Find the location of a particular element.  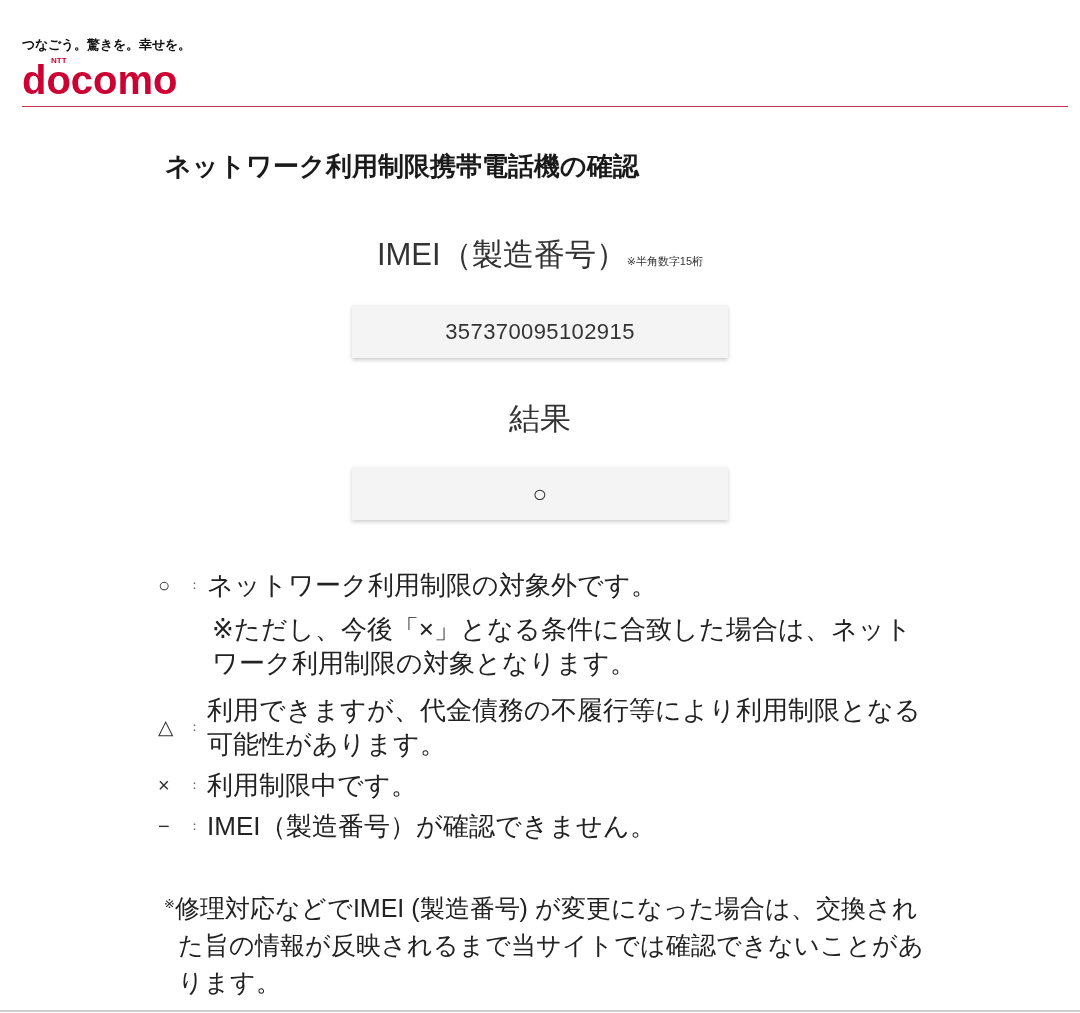

status-description: ネットワーク利用制限の対象外です。 is located at coordinates (432, 585).